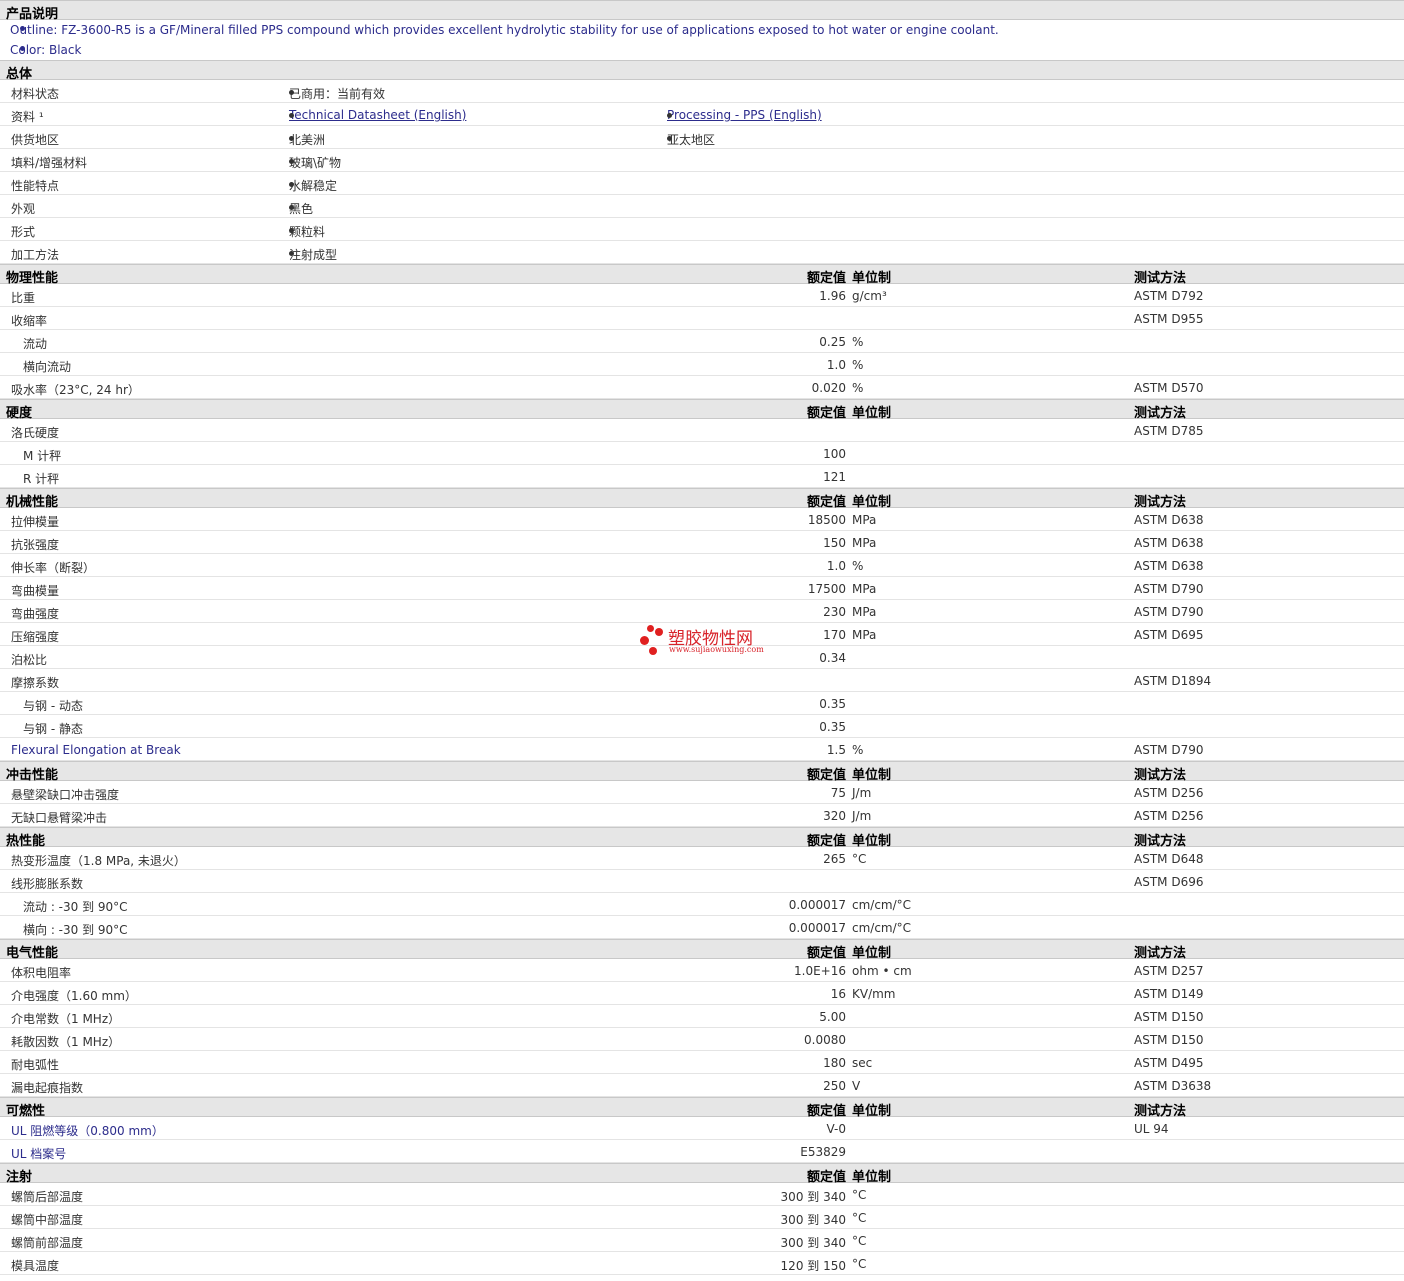 This screenshot has height=1281, width=1404. What do you see at coordinates (1169, 859) in the screenshot?
I see `test-method: ASTM D648` at bounding box center [1169, 859].